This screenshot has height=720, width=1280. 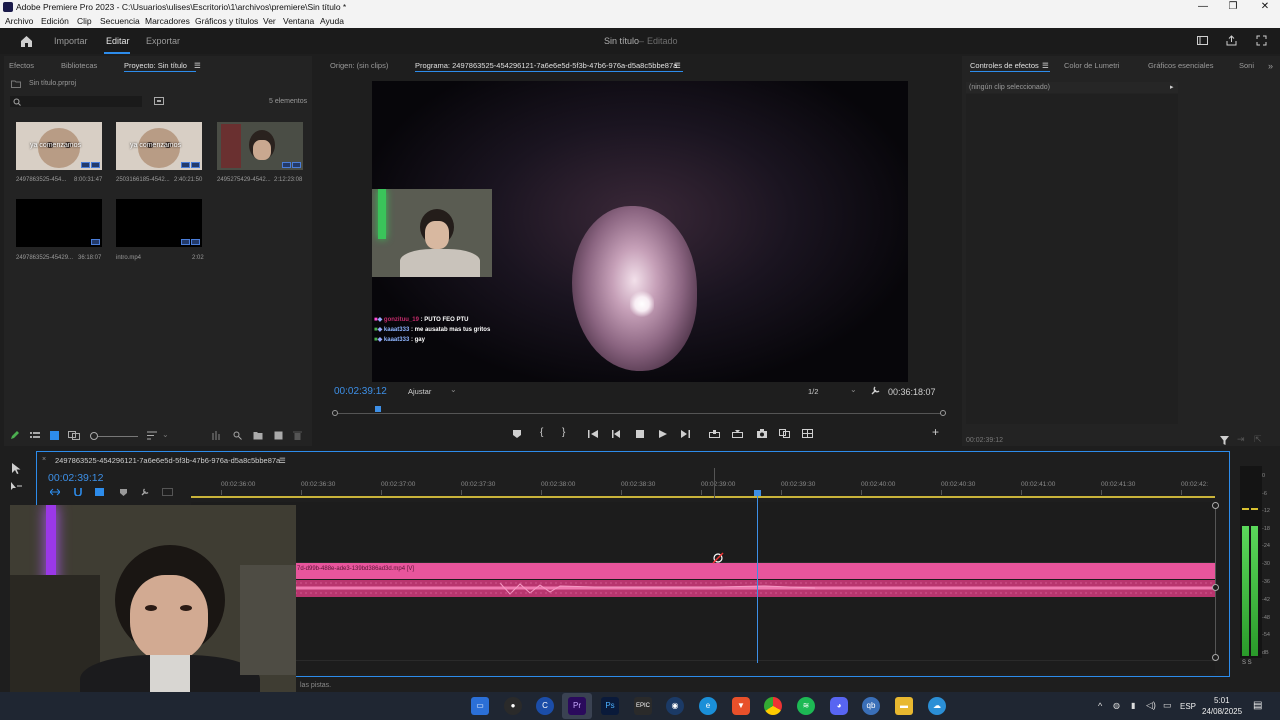 I want to click on language-indicator: ESP, so click(x=1188, y=706).